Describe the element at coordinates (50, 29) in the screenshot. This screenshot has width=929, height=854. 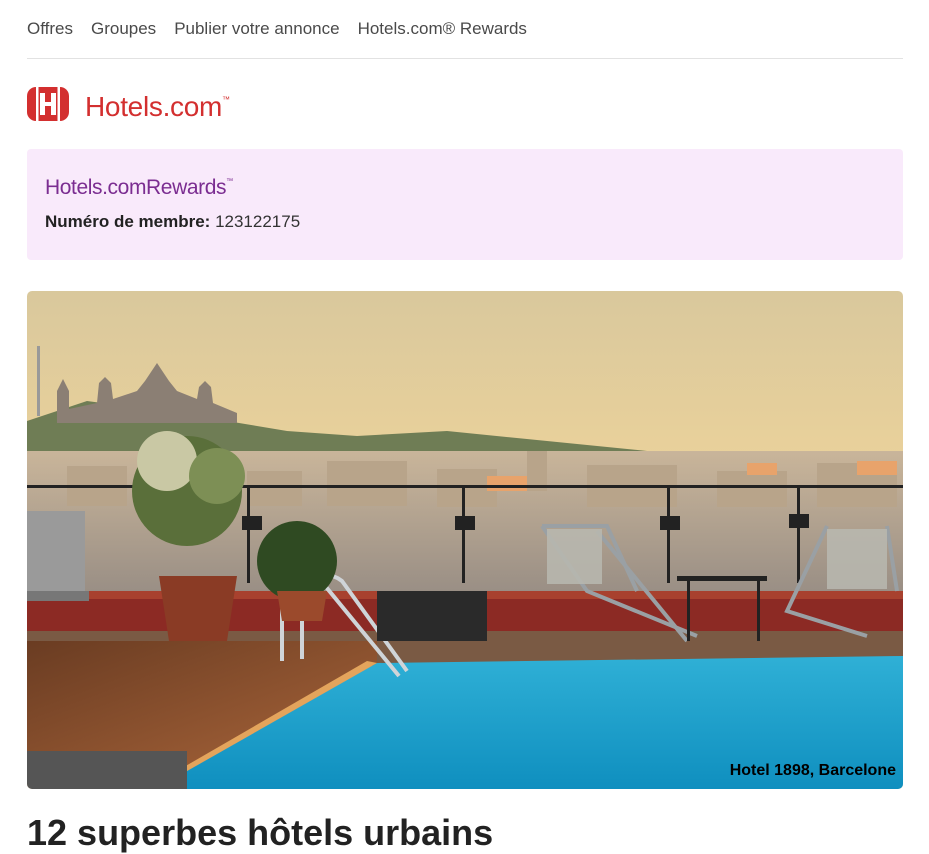
I see `nav-link-offers: Offres` at that location.